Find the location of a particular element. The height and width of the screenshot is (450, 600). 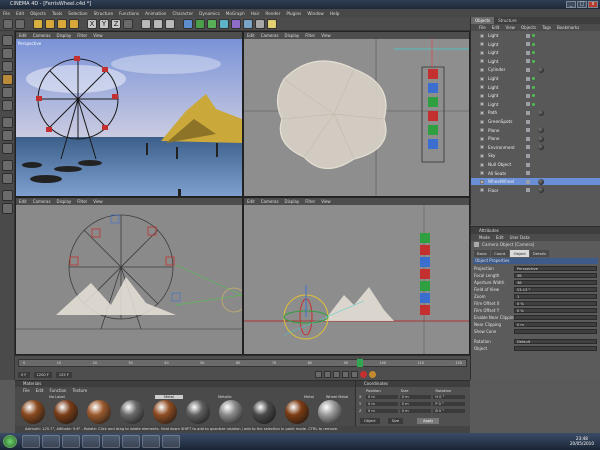

go-to-start-icon is located at coordinates (318, 374).